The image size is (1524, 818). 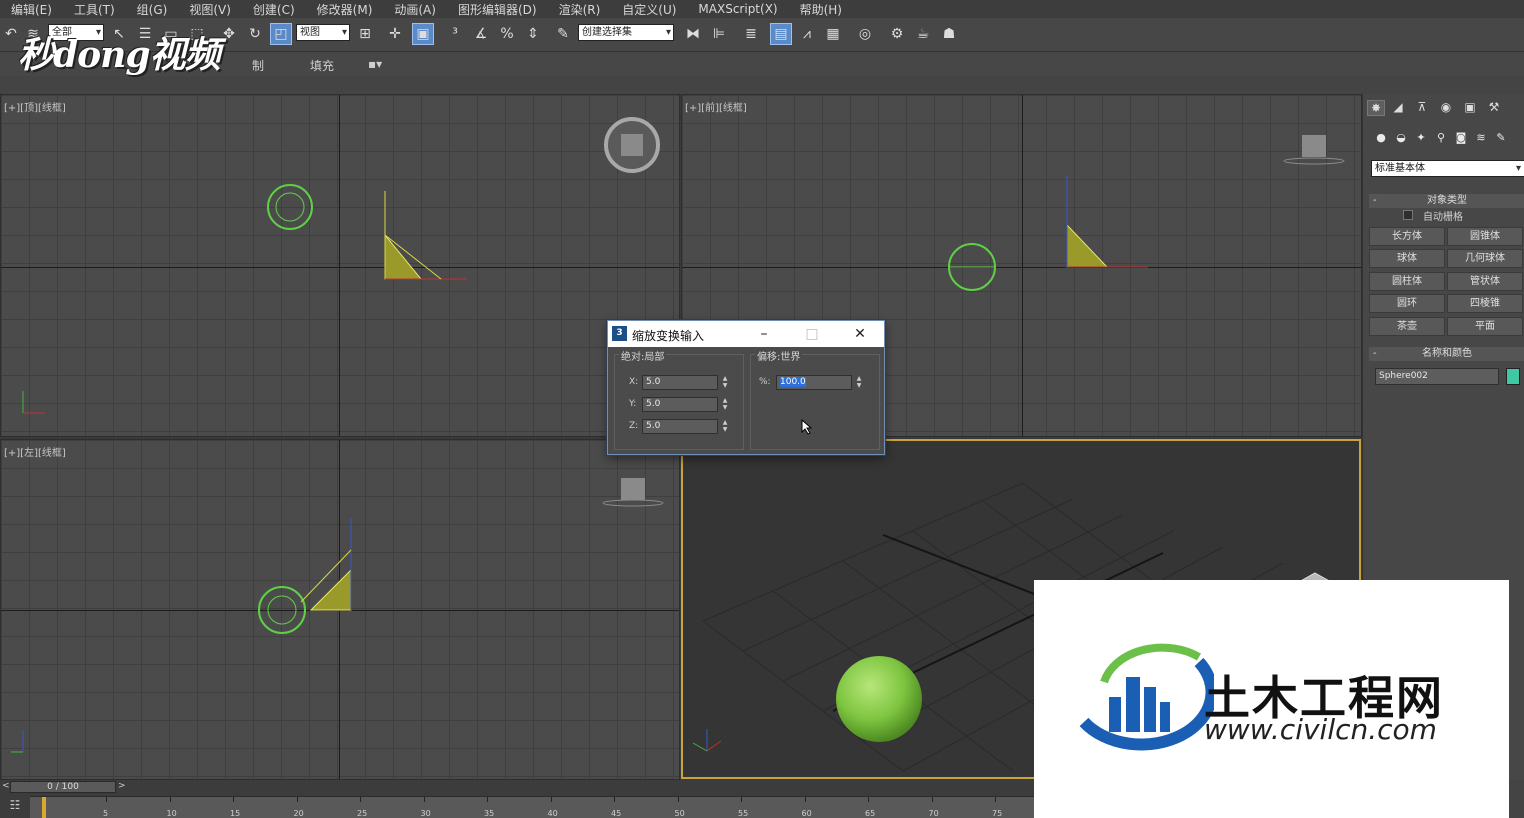 What do you see at coordinates (814, 382) in the screenshot?
I see `offset-percent-input: 100.0` at bounding box center [814, 382].